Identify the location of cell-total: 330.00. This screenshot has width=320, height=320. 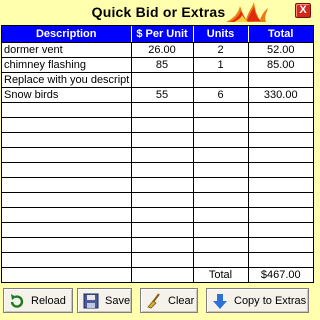
(280, 95).